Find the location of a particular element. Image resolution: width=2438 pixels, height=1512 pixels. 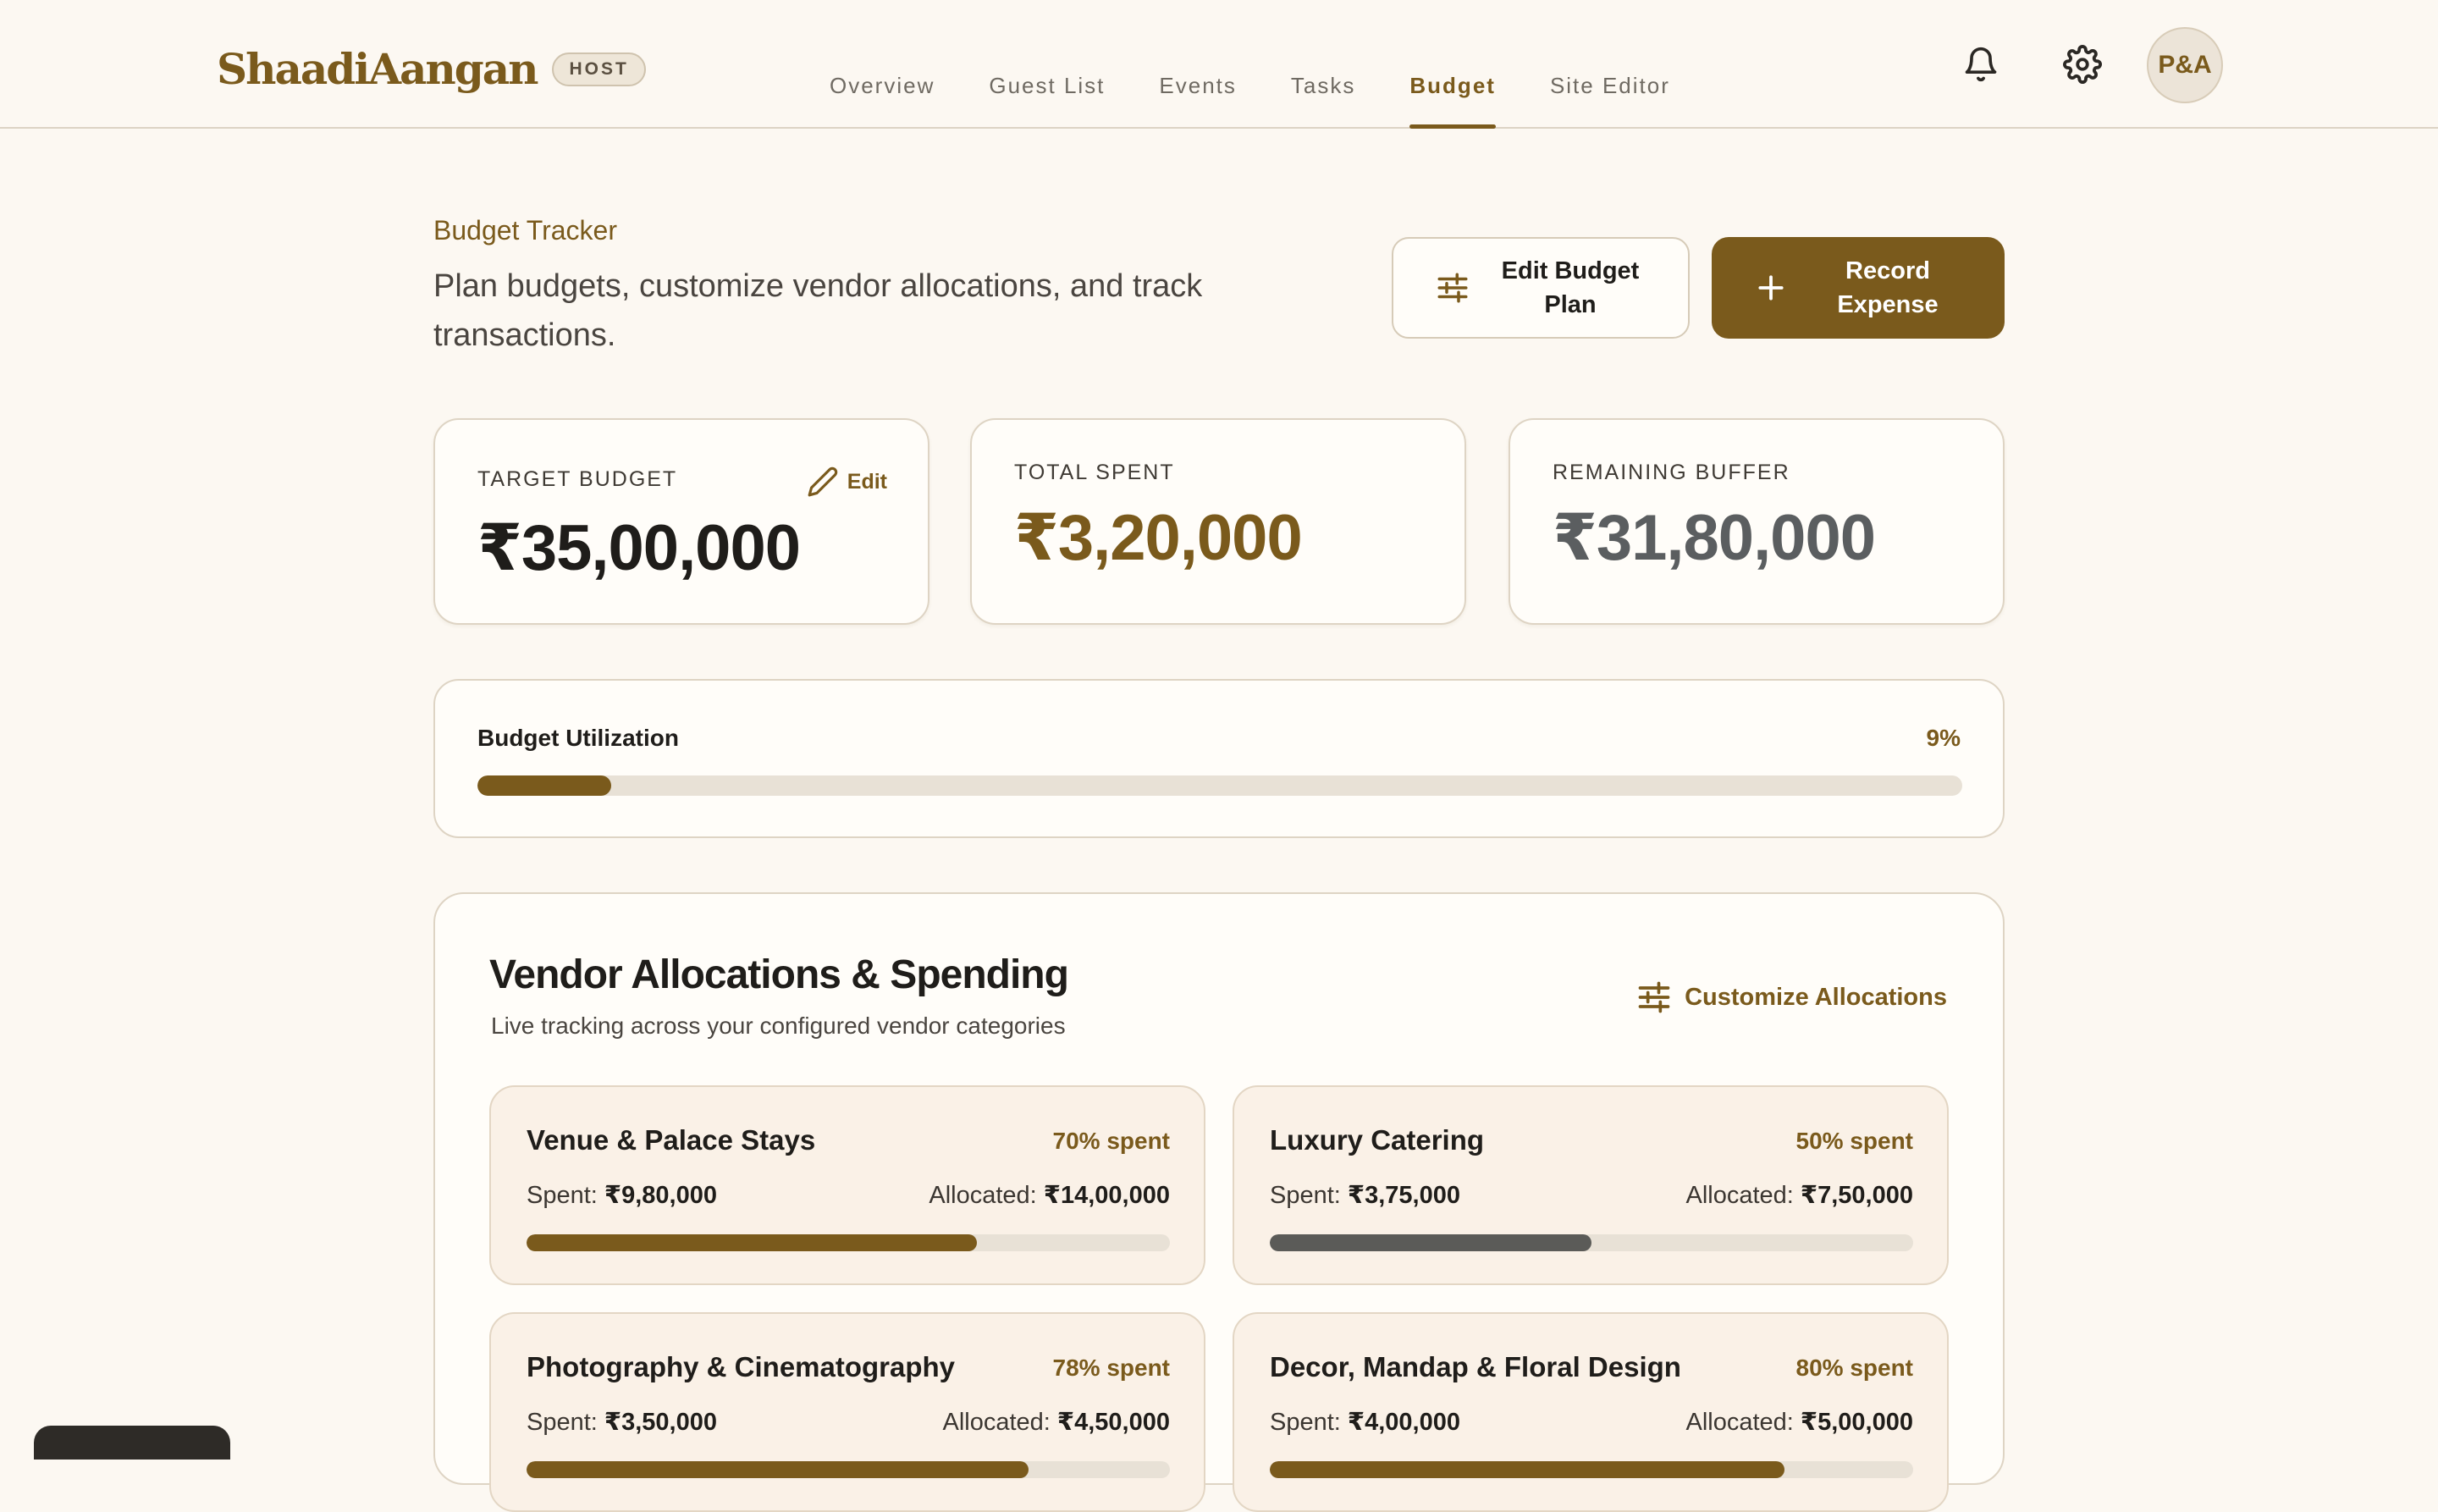

budget-utilization-card: Budget Utilization 9% is located at coordinates (1219, 758).